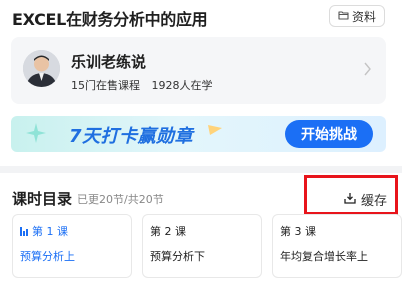  I want to click on banner-text: 7天打卡赢勋章, so click(131, 136).